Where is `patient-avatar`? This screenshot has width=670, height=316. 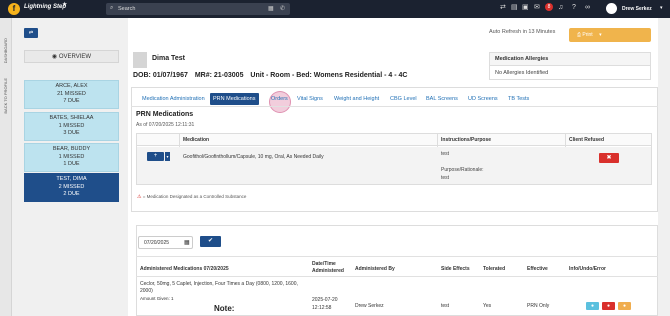 patient-avatar is located at coordinates (140, 60).